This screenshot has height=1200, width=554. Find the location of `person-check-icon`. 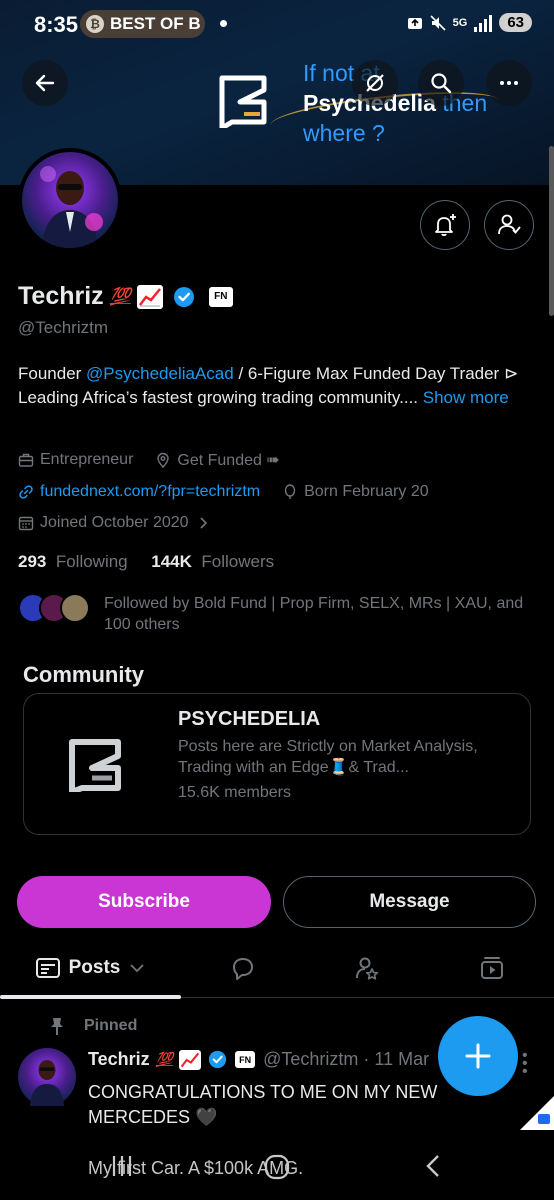

person-check-icon is located at coordinates (509, 224).